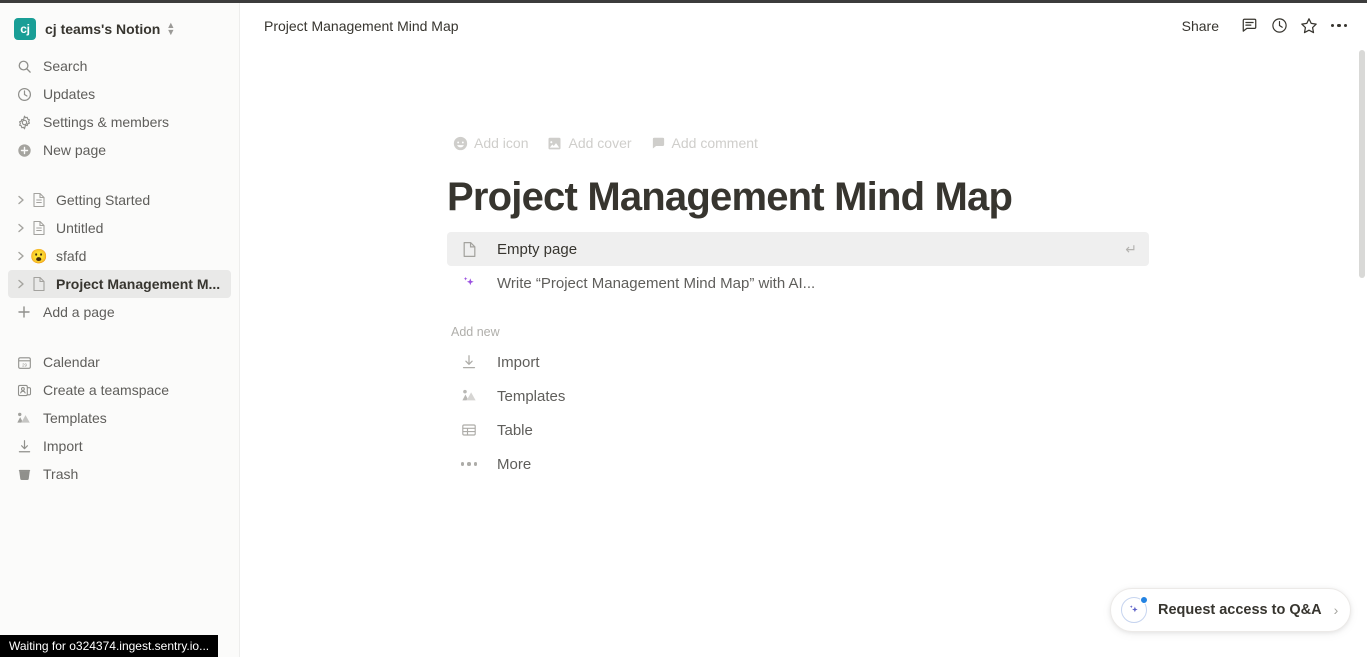 The height and width of the screenshot is (657, 1367). What do you see at coordinates (714, 143) in the screenshot?
I see `add-comment-label: Add comment` at bounding box center [714, 143].